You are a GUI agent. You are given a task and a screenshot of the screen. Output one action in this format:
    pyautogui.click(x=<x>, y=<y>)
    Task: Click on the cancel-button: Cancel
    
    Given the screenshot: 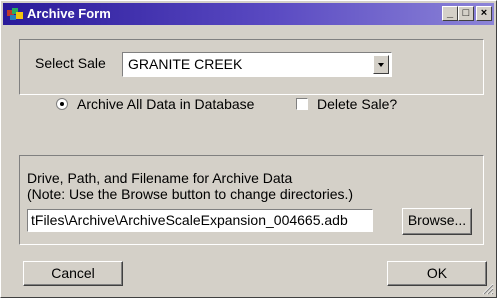 What is the action you would take?
    pyautogui.click(x=73, y=273)
    